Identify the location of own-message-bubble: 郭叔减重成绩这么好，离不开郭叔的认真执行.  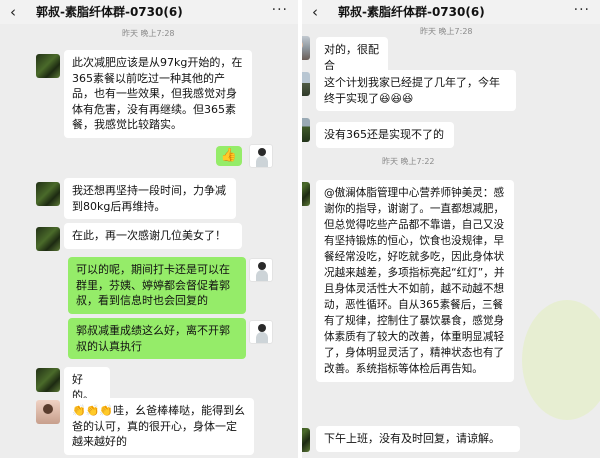
(157, 338).